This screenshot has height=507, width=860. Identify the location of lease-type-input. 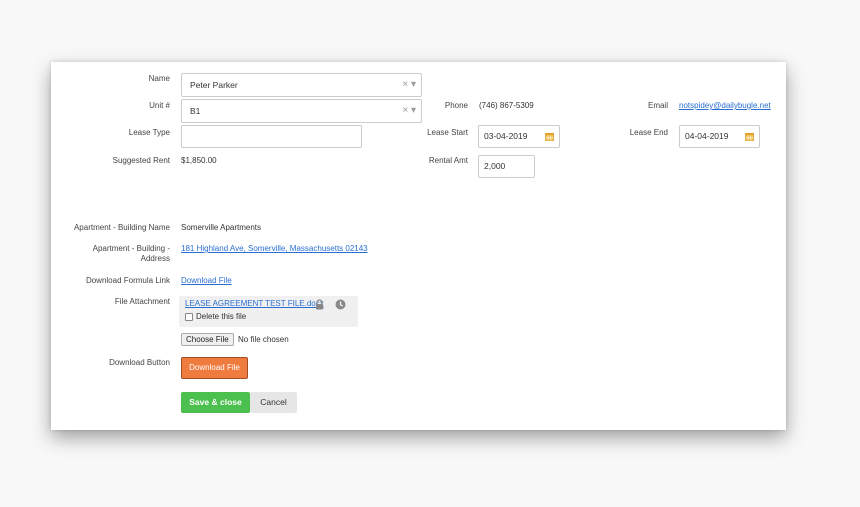
(271, 136).